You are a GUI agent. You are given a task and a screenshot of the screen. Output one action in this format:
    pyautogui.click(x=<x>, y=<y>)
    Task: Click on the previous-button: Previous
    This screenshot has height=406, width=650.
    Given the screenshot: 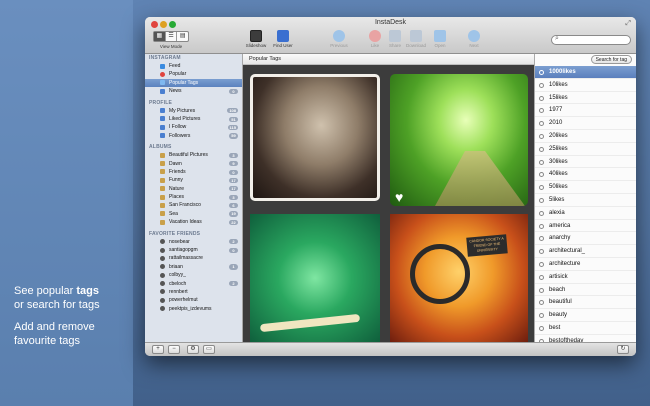 What is the action you would take?
    pyautogui.click(x=339, y=39)
    